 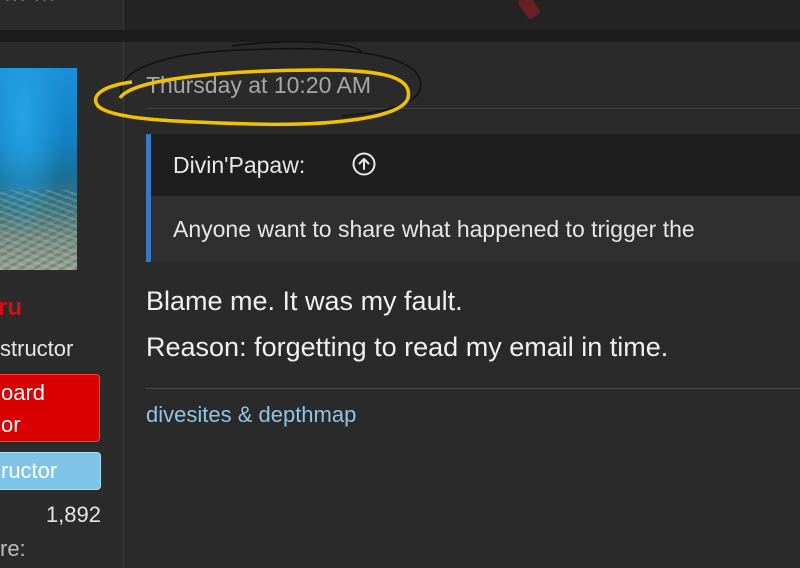 What do you see at coordinates (38, 230) in the screenshot?
I see `avatar-seabed` at bounding box center [38, 230].